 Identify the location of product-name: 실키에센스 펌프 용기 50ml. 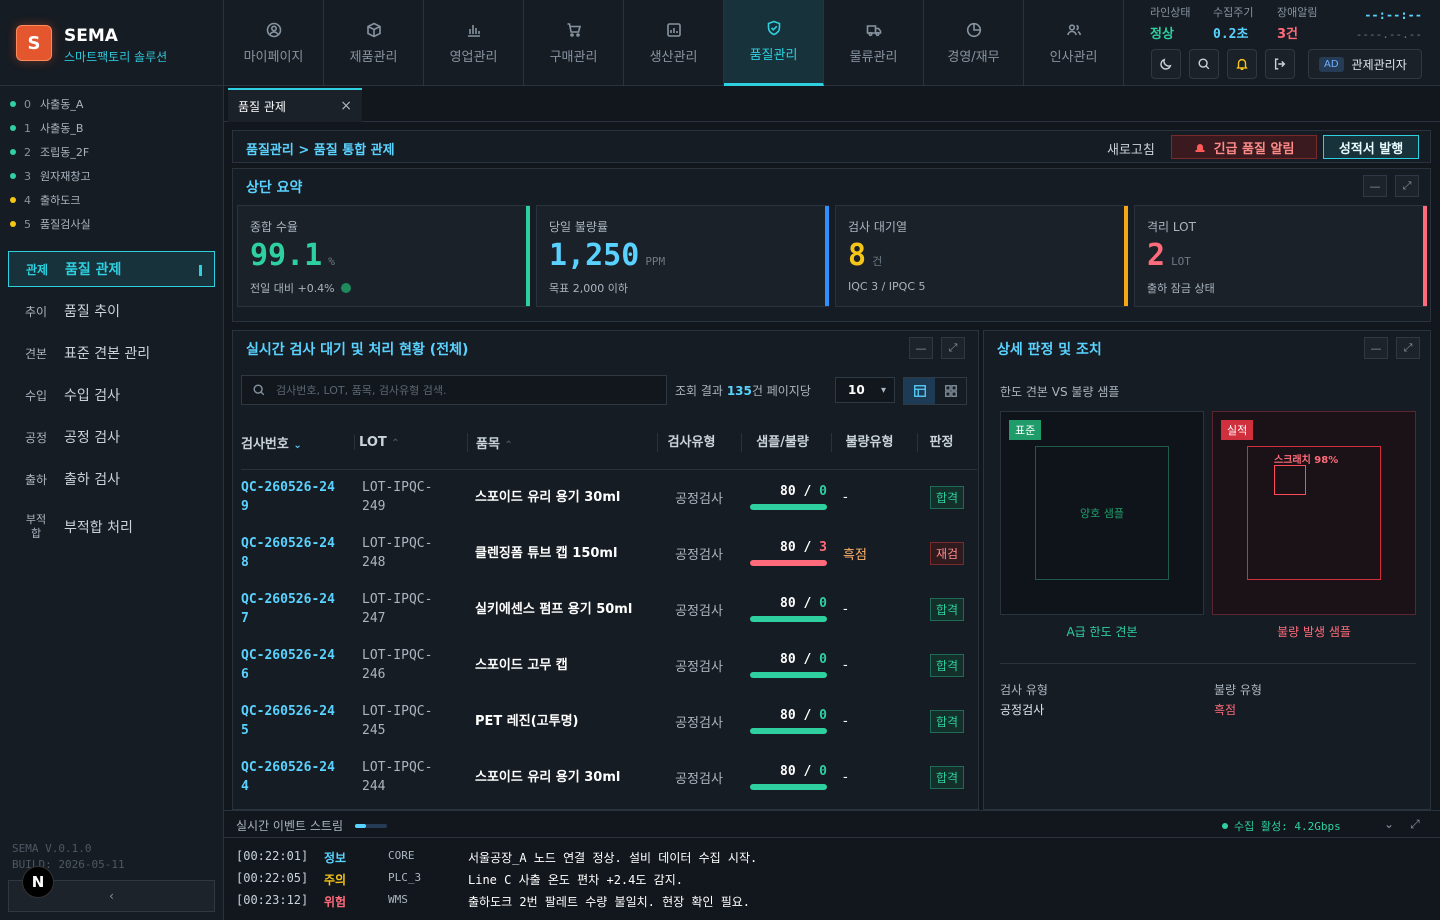
(554, 609).